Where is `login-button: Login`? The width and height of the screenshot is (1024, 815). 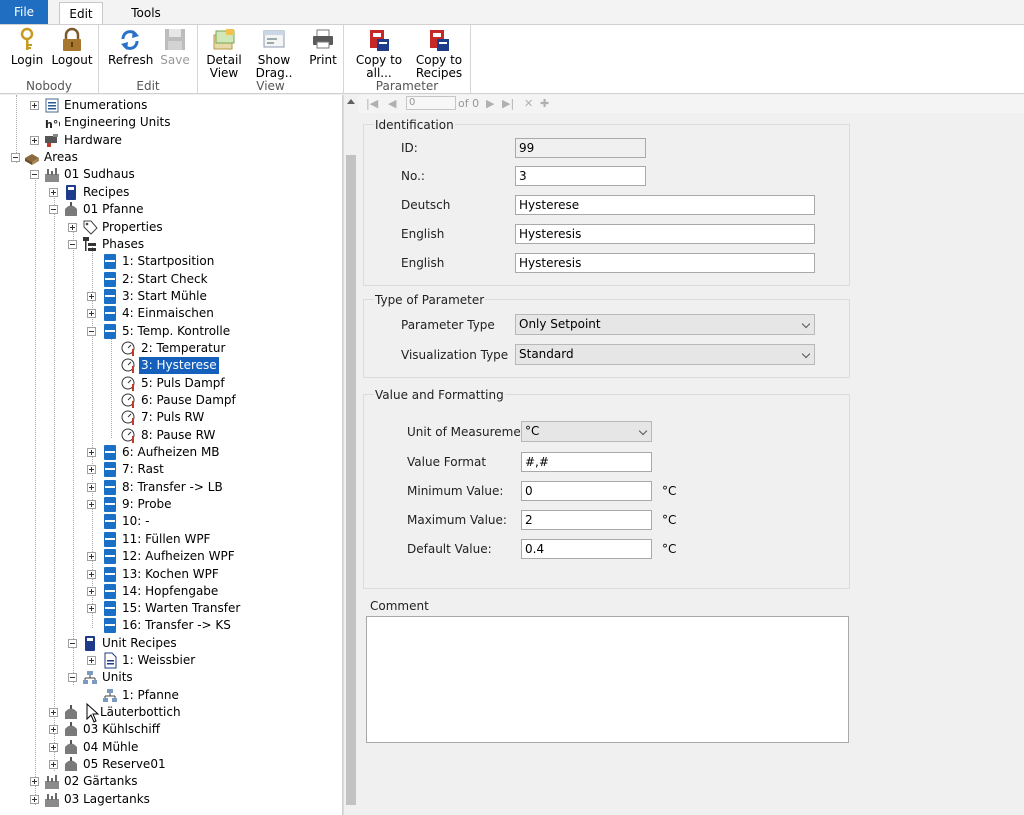 login-button: Login is located at coordinates (27, 46).